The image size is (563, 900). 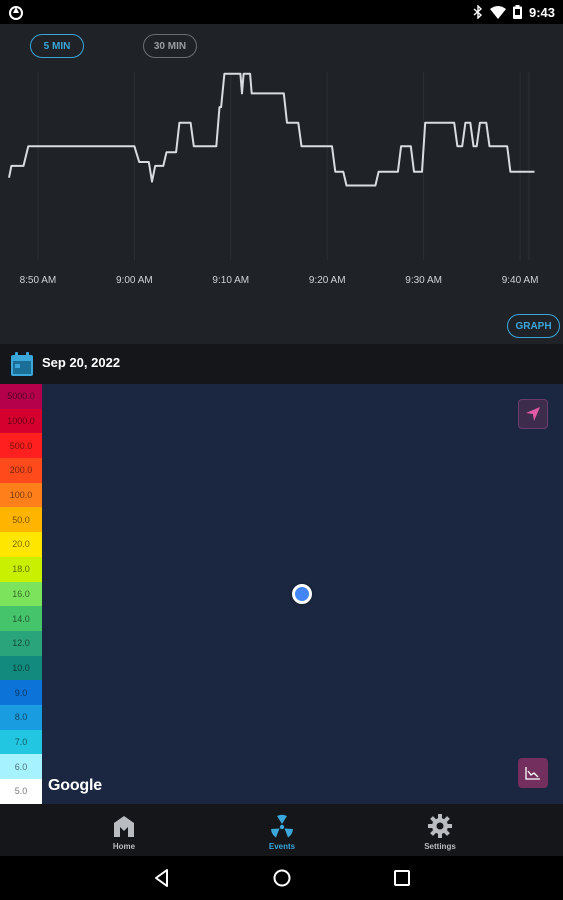 What do you see at coordinates (282, 846) in the screenshot?
I see `tab-events-label: Events` at bounding box center [282, 846].